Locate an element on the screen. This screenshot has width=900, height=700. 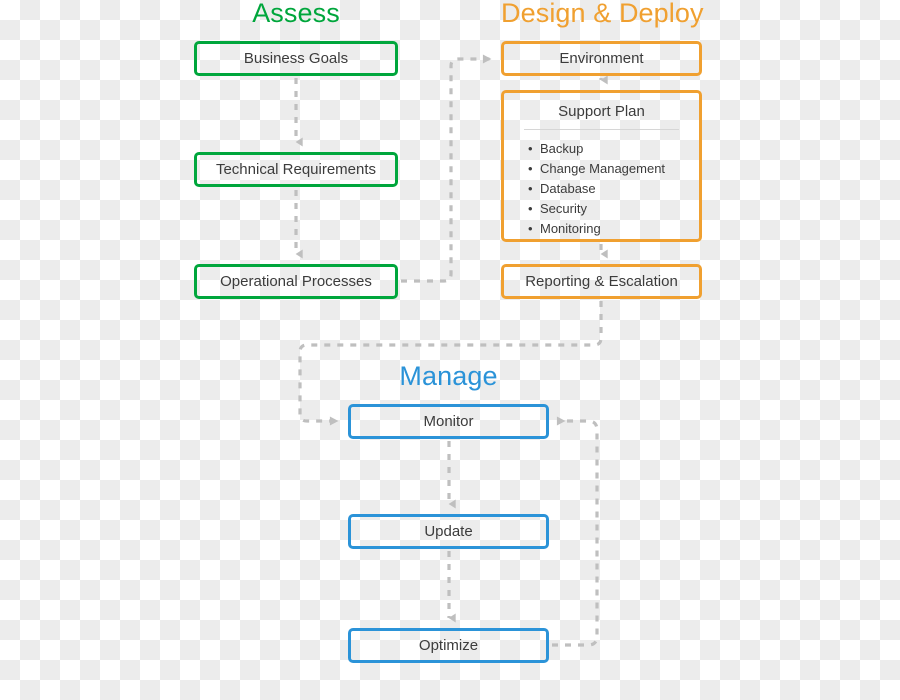
node-reporting-escalation: Reporting & Escalation is located at coordinates (601, 281).